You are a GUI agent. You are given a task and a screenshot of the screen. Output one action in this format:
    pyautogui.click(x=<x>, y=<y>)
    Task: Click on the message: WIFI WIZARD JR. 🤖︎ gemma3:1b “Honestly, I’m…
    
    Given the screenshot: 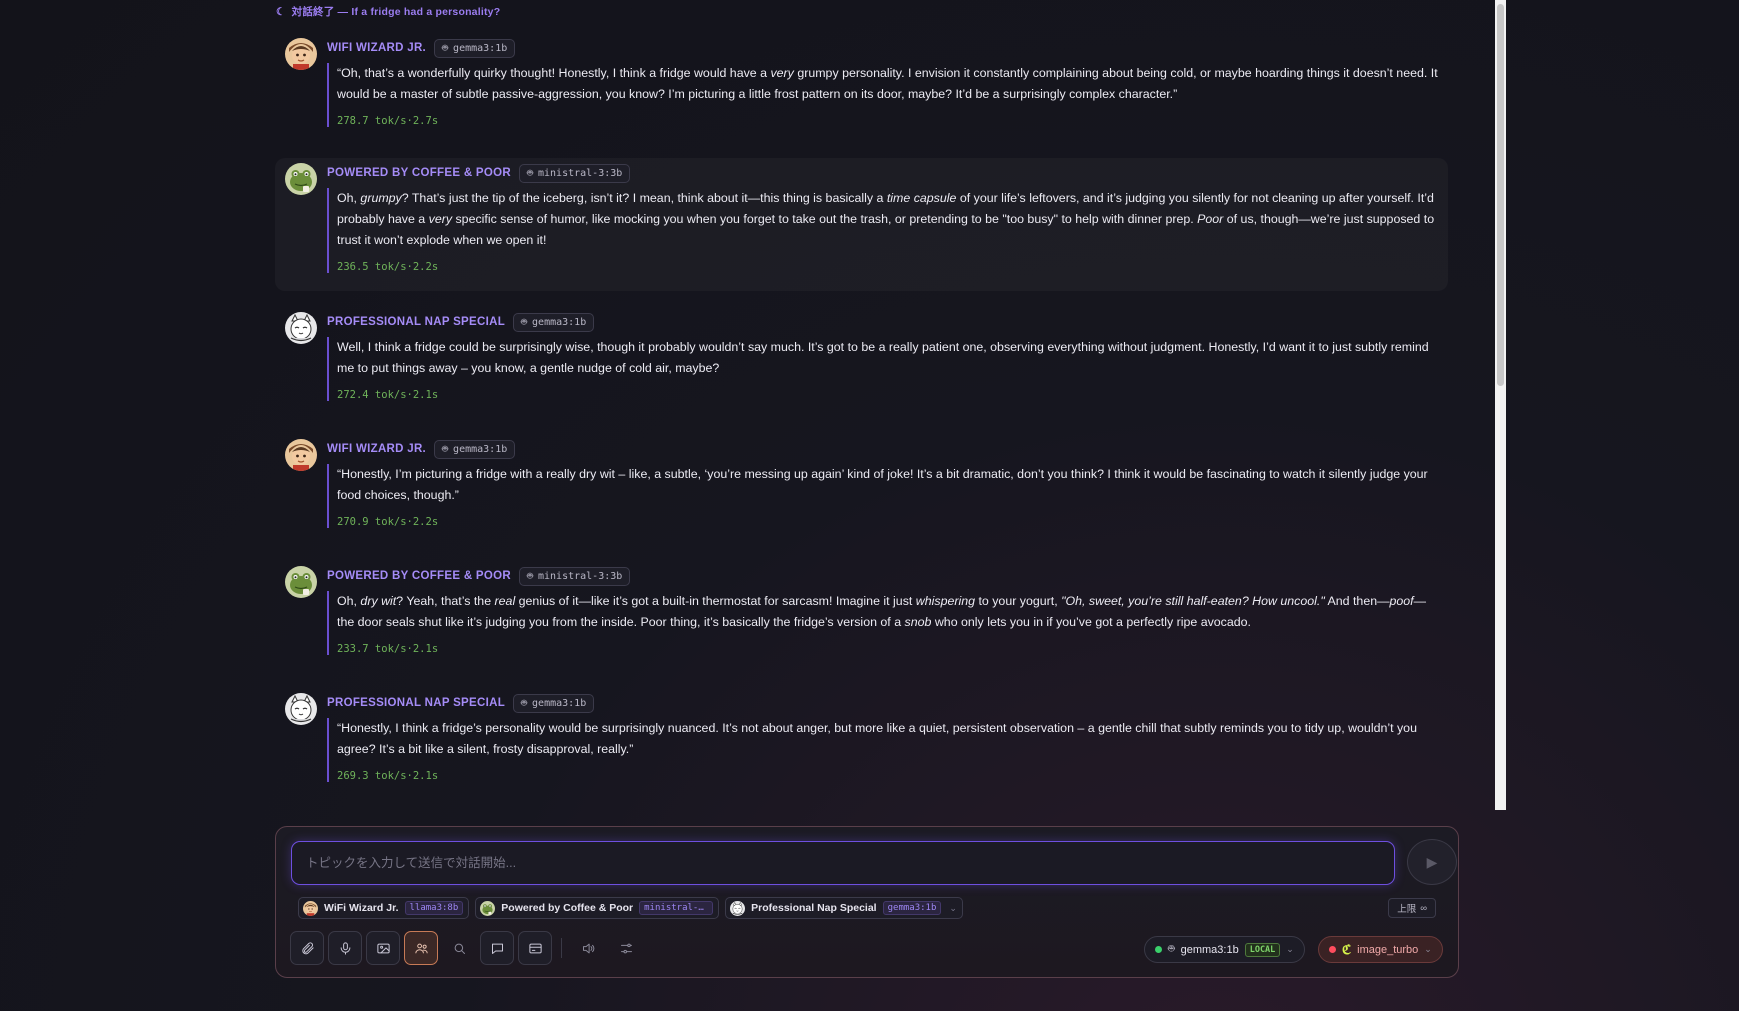 What is the action you would take?
    pyautogui.click(x=861, y=490)
    